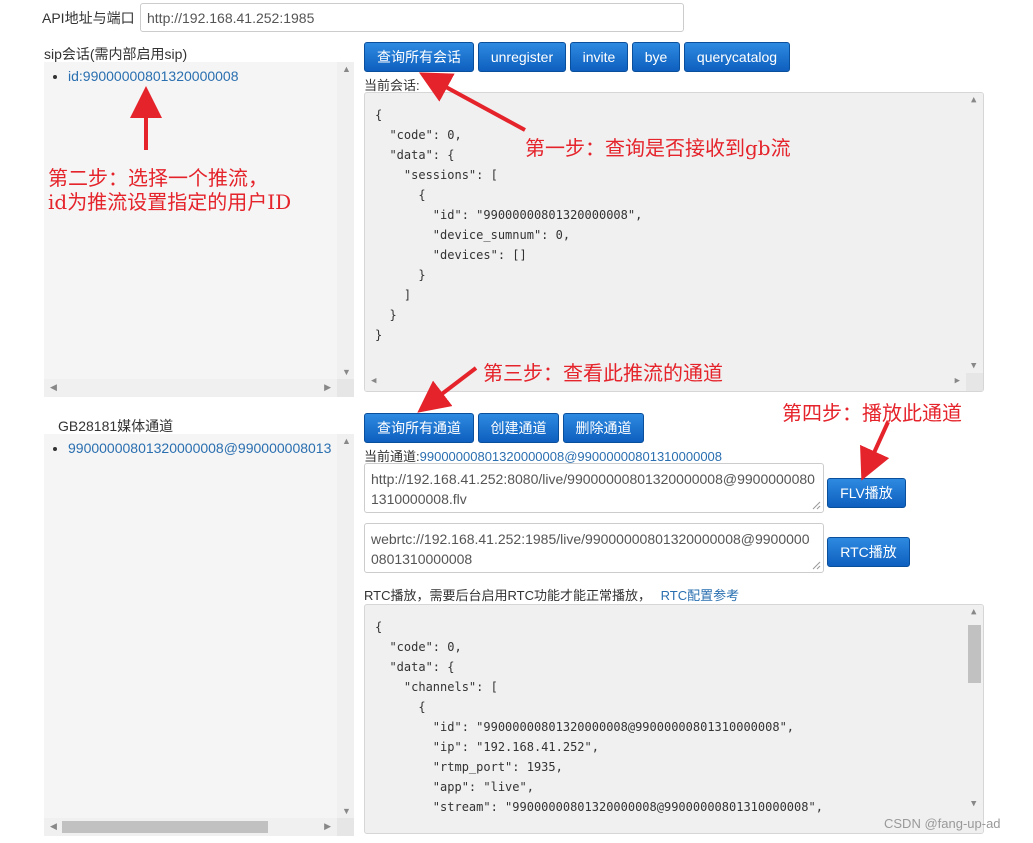 The width and height of the screenshot is (1033, 843). Describe the element at coordinates (872, 413) in the screenshot. I see `annotation-step4: 第四步：播放此通道` at that location.